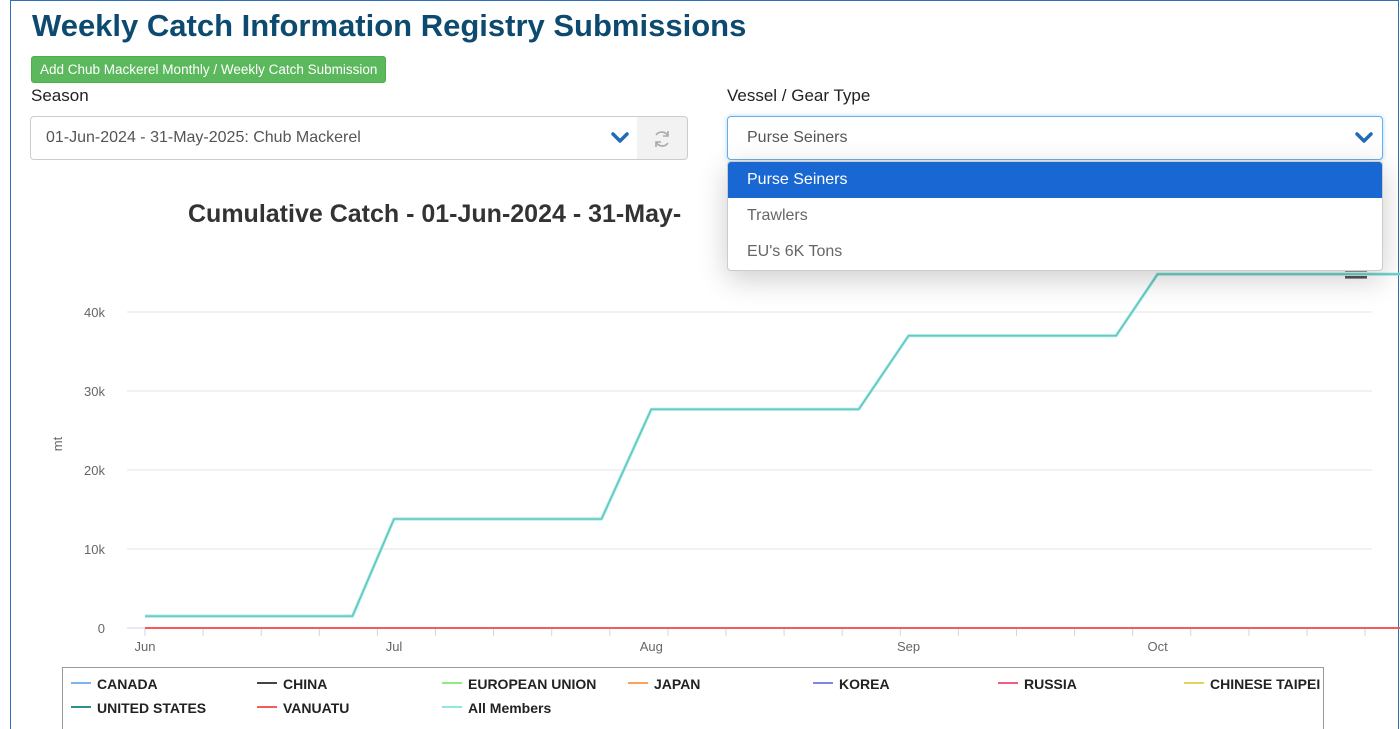 This screenshot has height=729, width=1400. I want to click on y-tick-label: 40k, so click(94, 312).